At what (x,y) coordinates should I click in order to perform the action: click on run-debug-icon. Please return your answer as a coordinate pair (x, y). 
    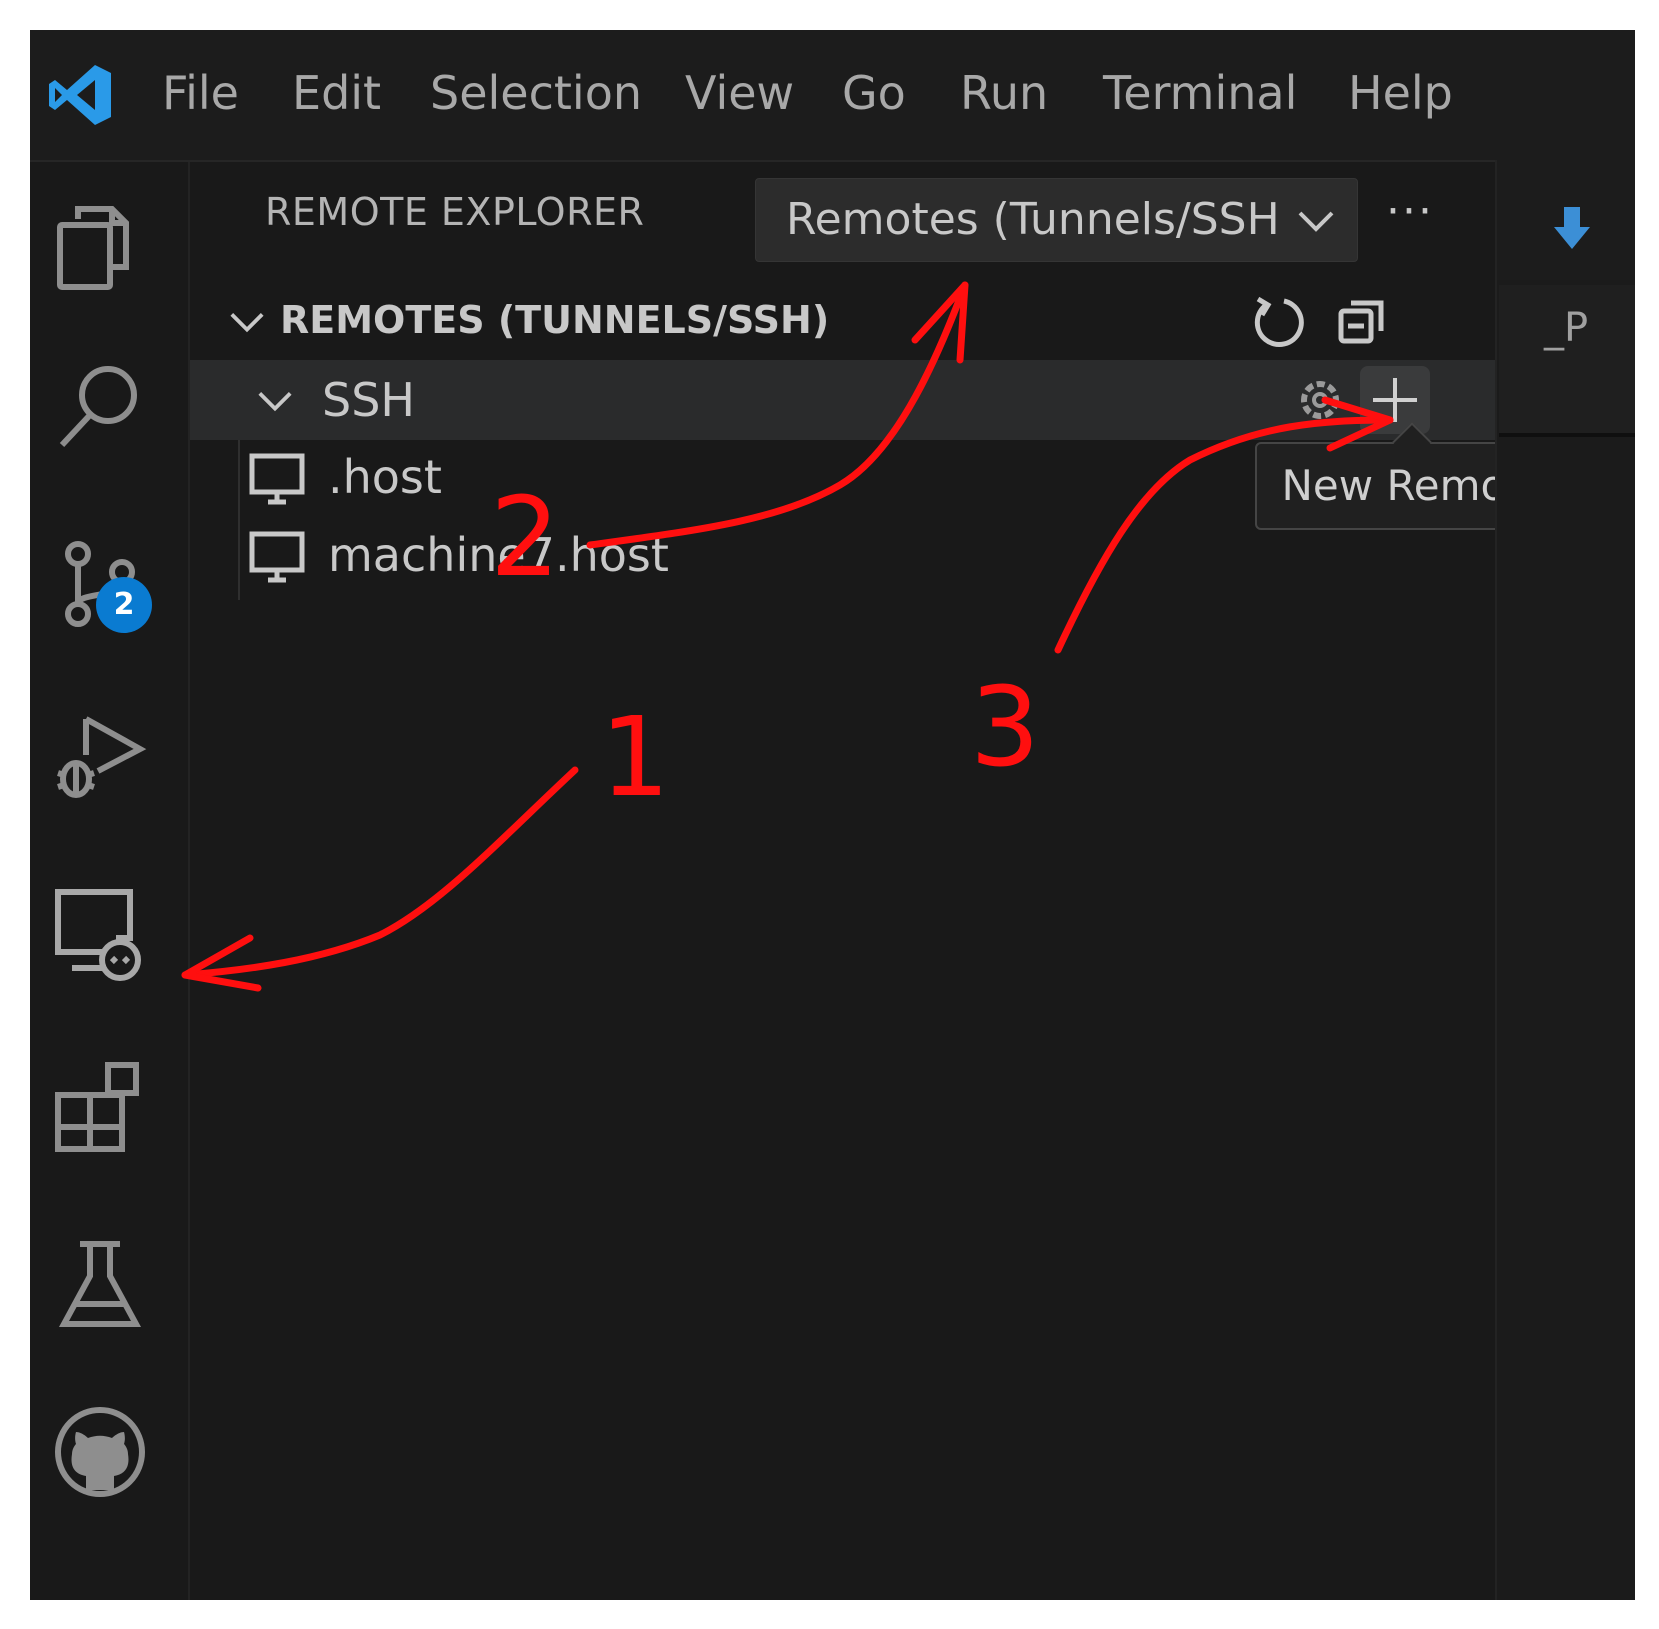
    Looking at the image, I should click on (100, 757).